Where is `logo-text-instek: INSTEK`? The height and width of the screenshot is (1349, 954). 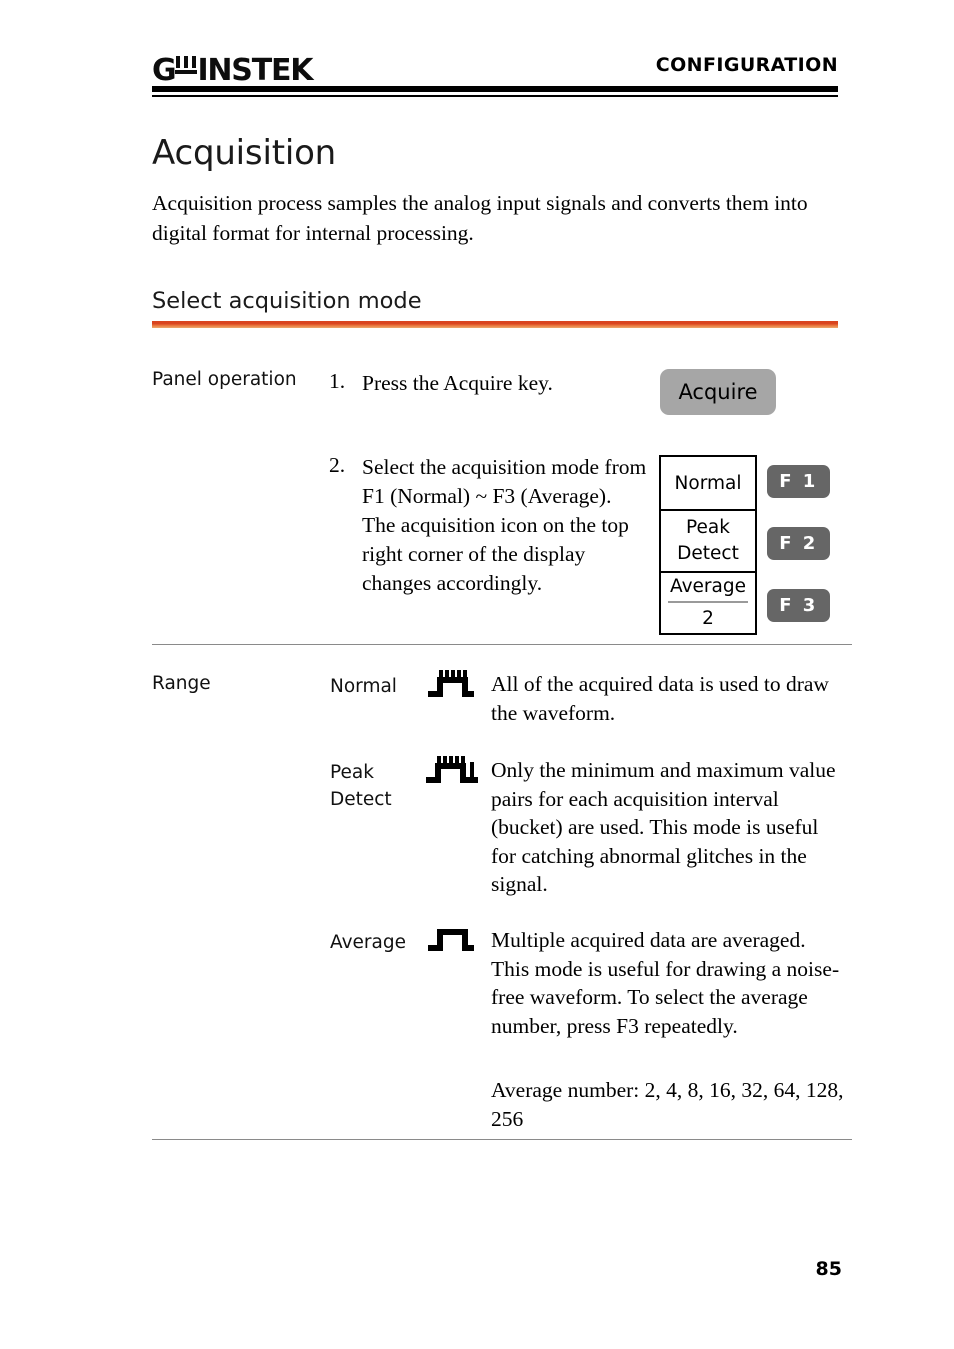 logo-text-instek: INSTEK is located at coordinates (255, 70).